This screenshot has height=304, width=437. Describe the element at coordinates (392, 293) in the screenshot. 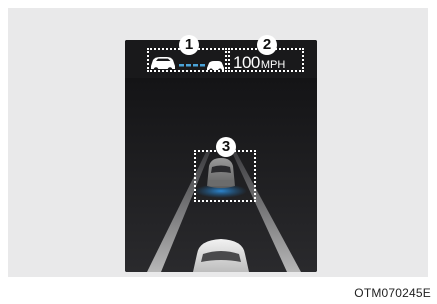

I see `figure-code: OTM070245E` at that location.